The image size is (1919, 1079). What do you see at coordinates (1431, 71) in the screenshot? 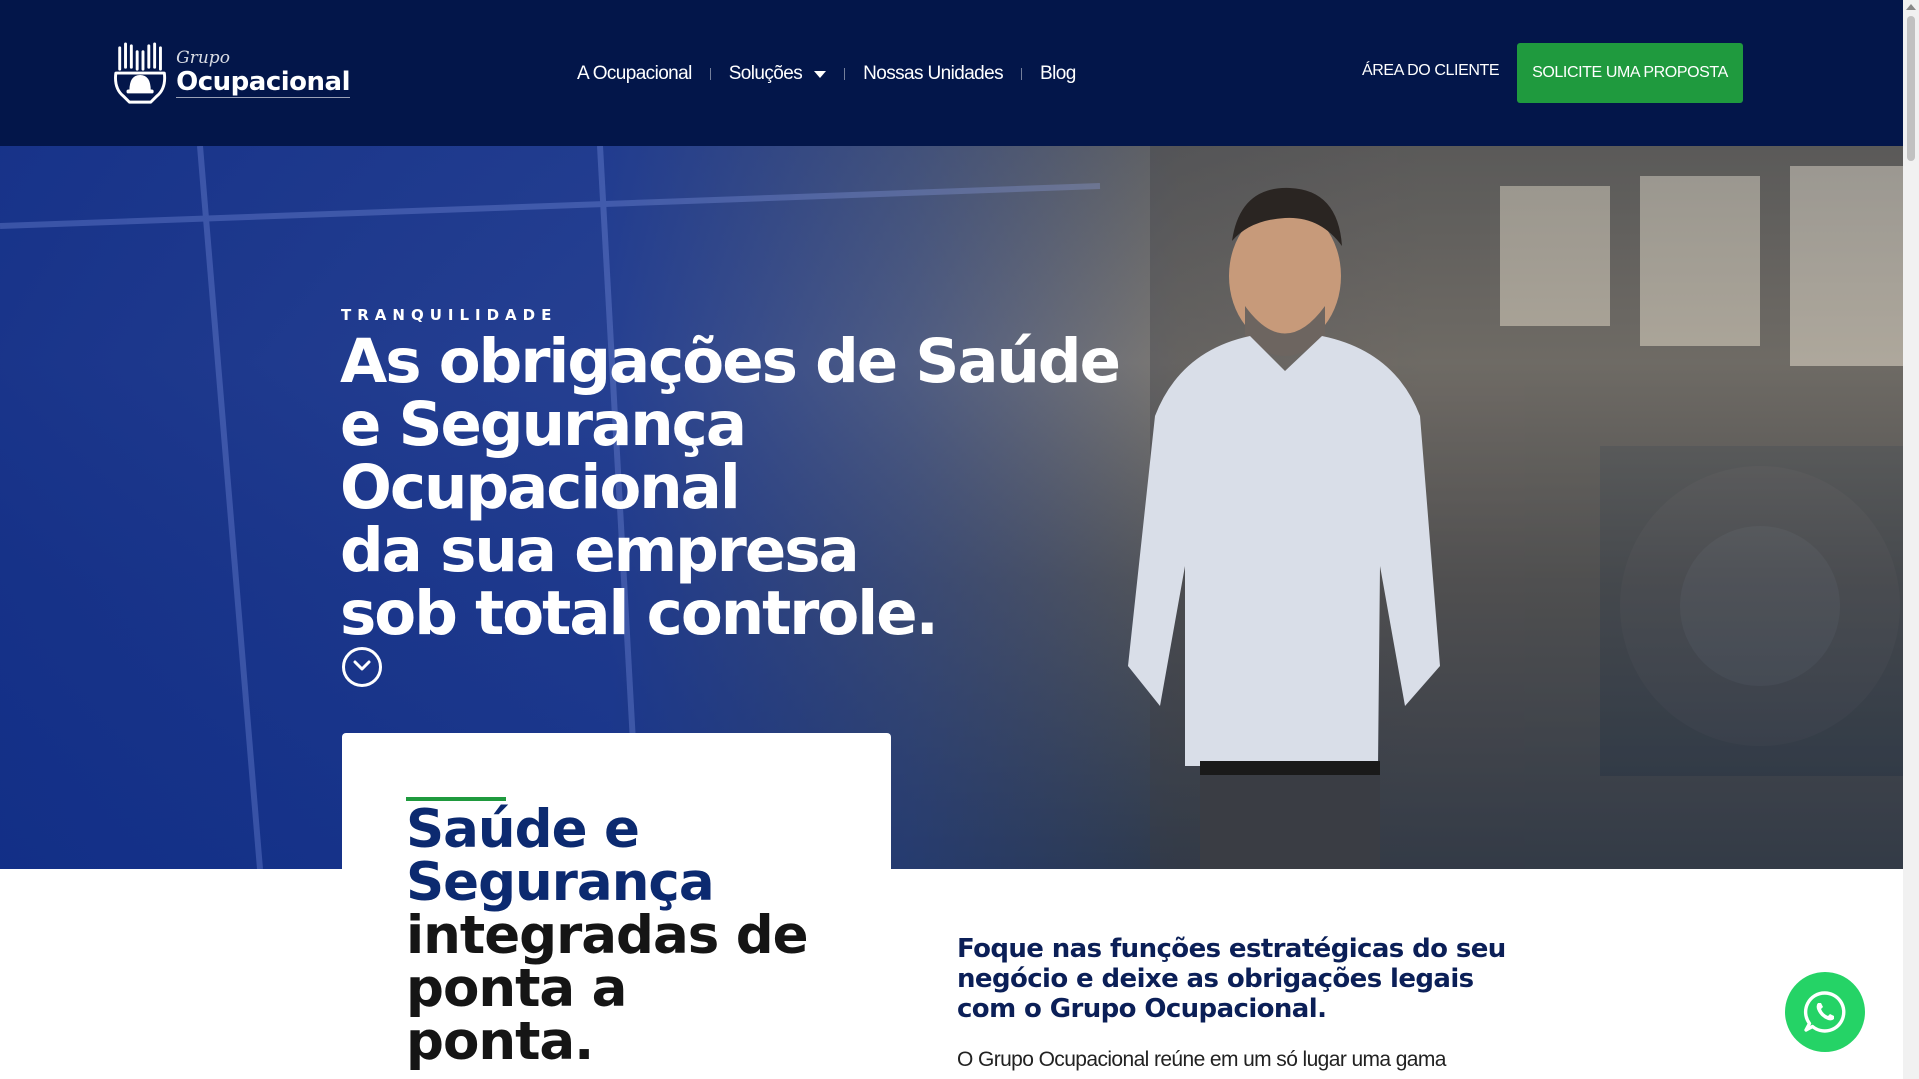
I see `client-area-link: ÁREA DO CLIENTE` at bounding box center [1431, 71].